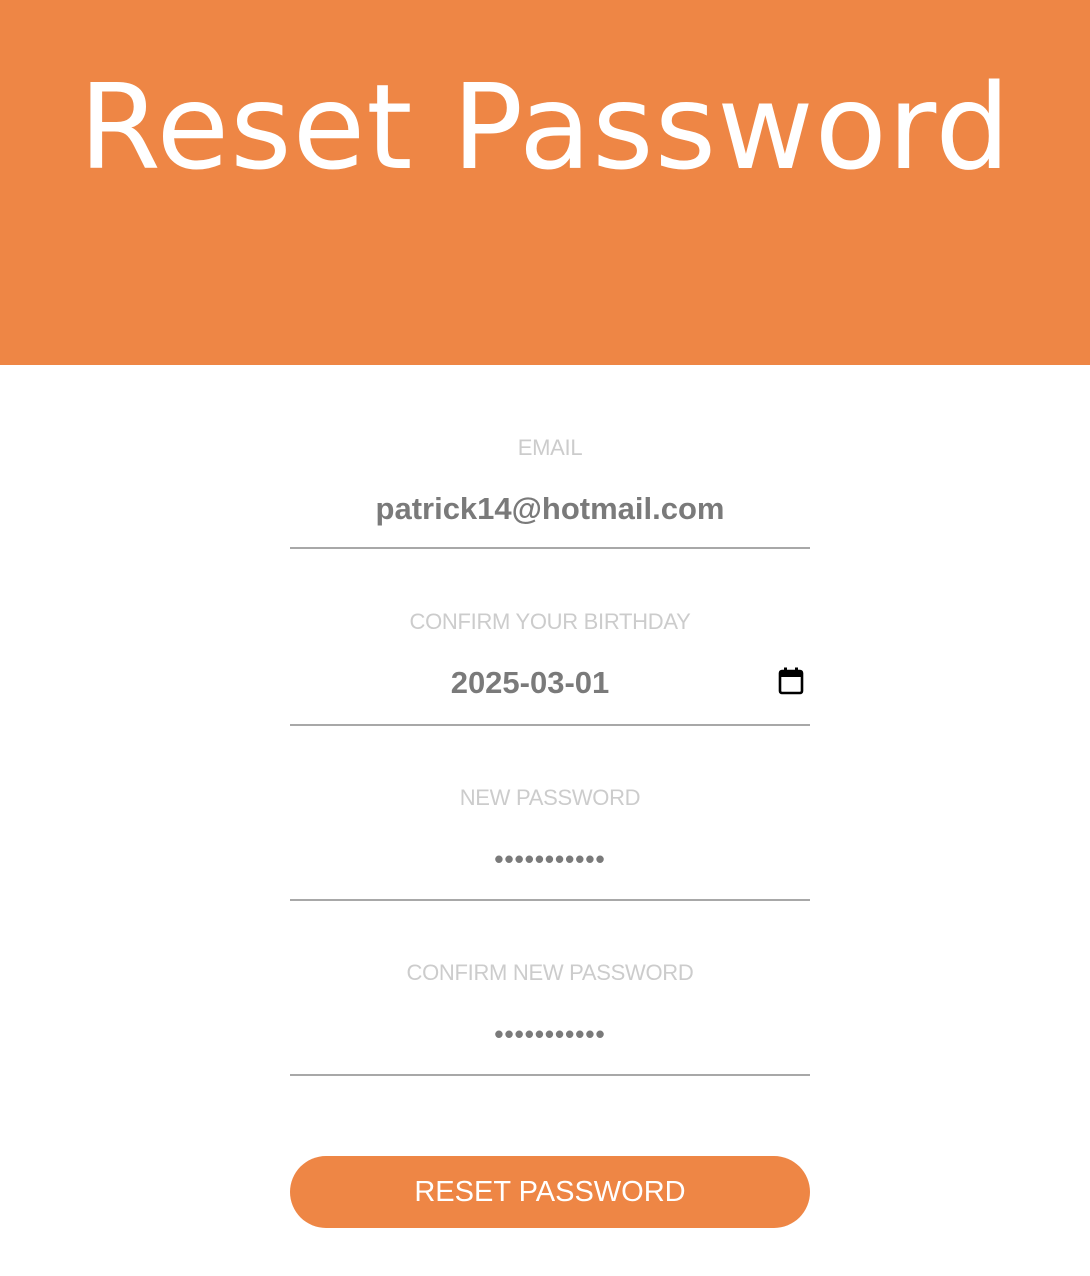 Image resolution: width=1090 pixels, height=1276 pixels. I want to click on page-title: Reset Password, so click(545, 127).